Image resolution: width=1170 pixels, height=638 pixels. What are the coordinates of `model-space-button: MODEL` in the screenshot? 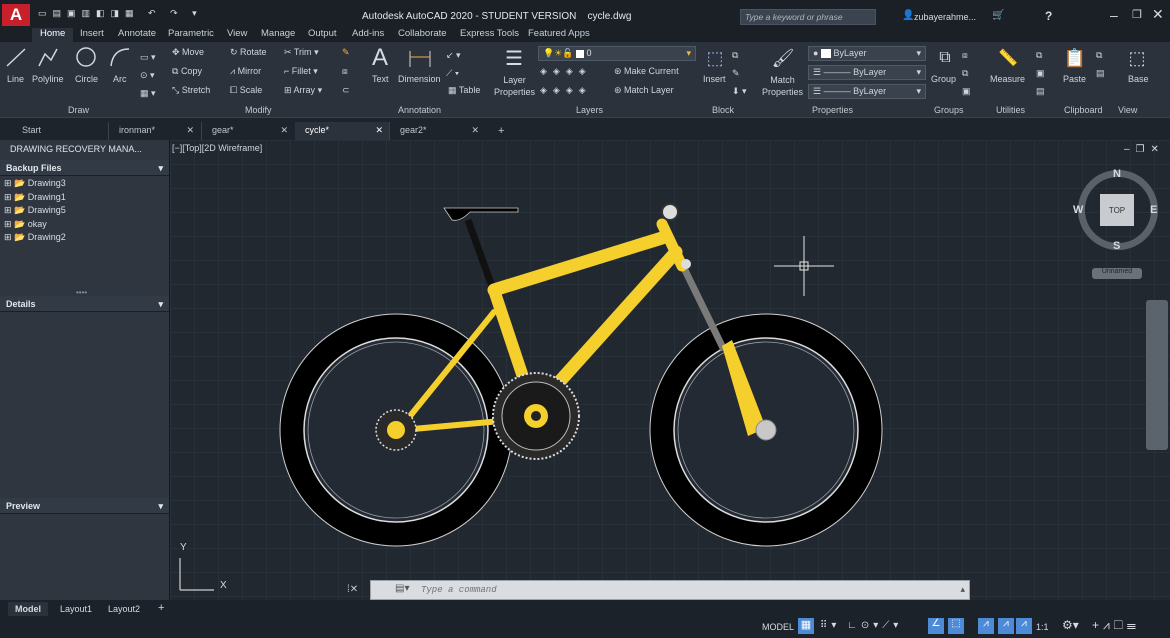 It's located at (778, 627).